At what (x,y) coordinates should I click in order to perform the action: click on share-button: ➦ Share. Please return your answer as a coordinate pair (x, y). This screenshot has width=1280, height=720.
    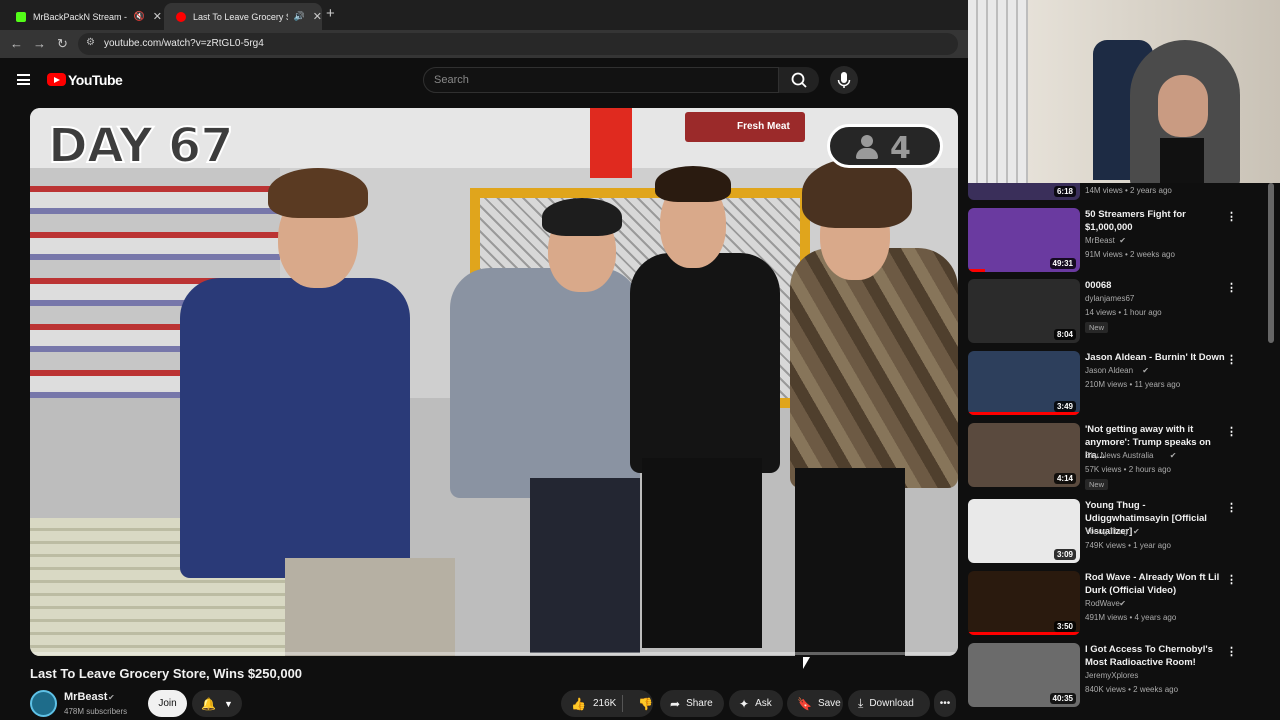
    Looking at the image, I should click on (692, 703).